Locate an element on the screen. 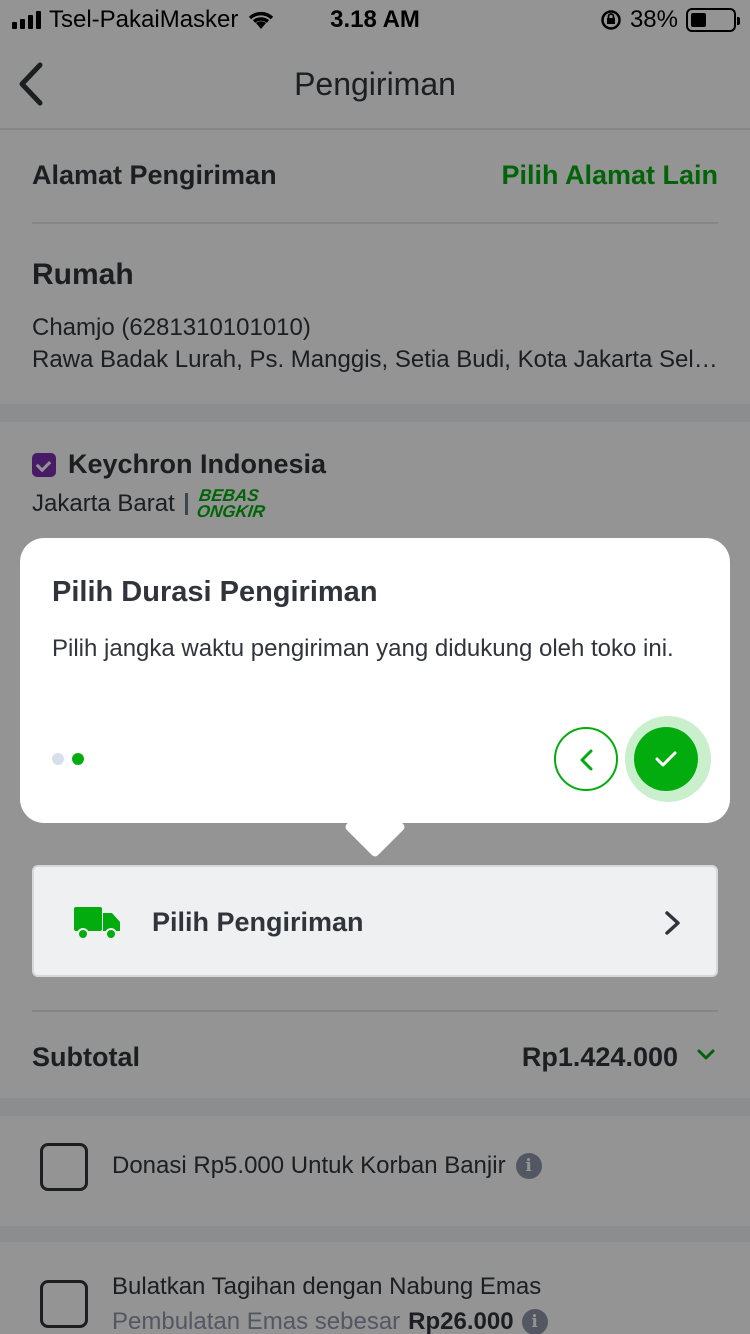 The width and height of the screenshot is (750, 1334). coachmark-done-button is located at coordinates (666, 759).